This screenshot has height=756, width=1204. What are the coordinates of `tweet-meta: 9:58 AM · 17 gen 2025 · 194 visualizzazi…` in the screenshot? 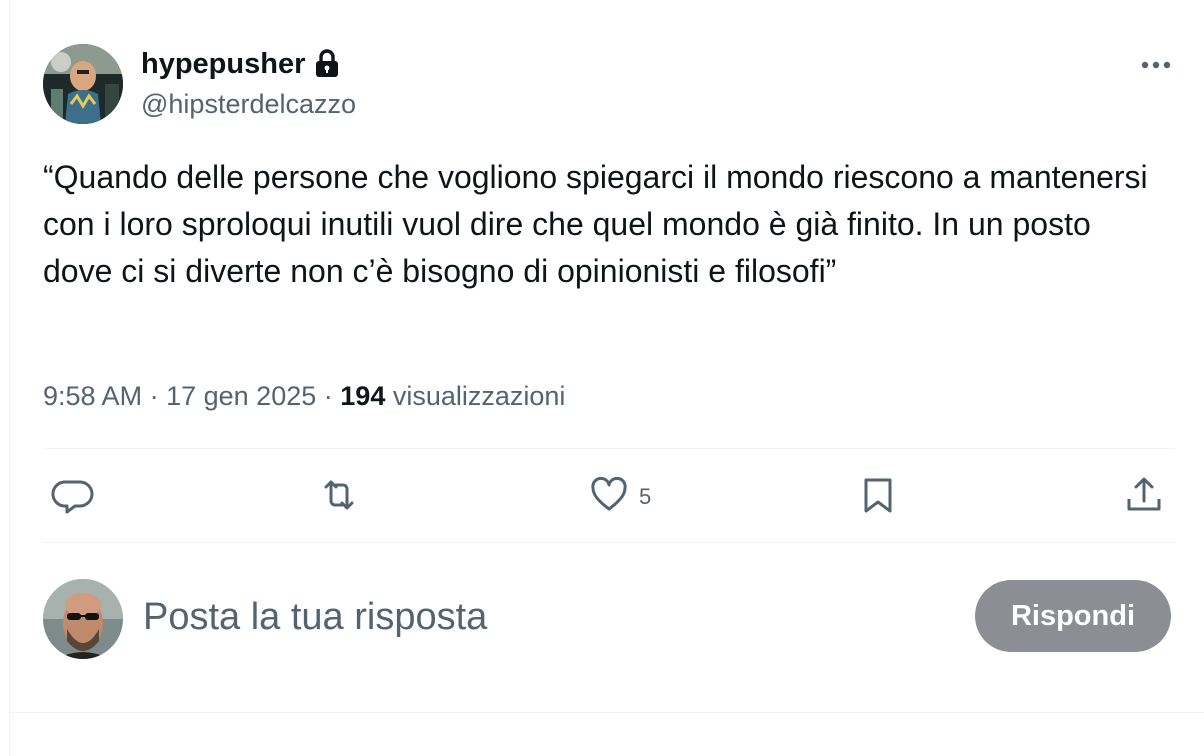 It's located at (304, 396).